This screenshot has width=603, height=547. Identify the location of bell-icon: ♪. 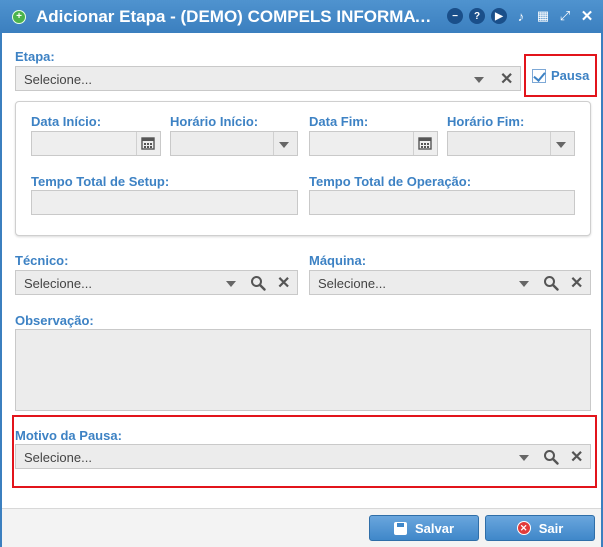
(521, 16).